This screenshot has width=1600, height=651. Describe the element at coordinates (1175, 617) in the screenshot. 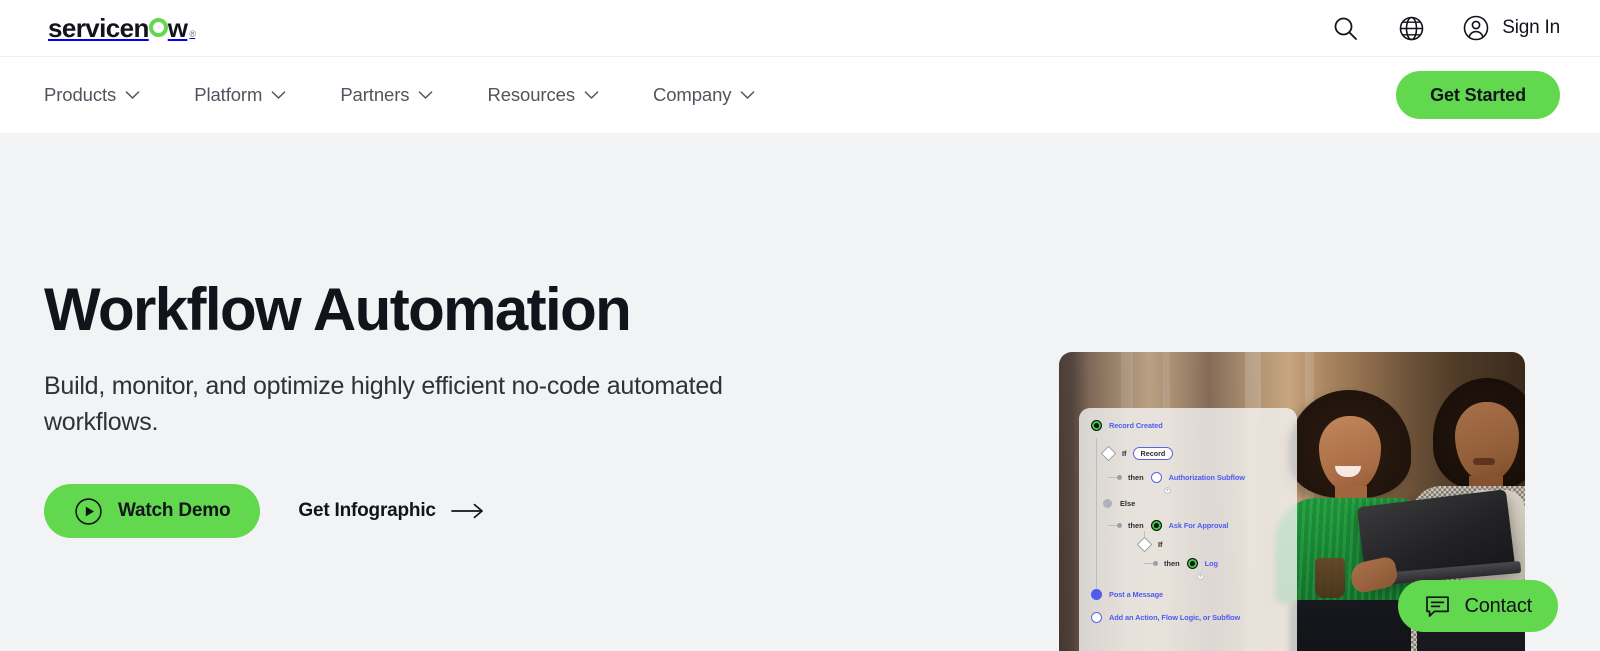

I see `workflow-step-label: Add an Action, Flow Logic, or Subflow` at that location.